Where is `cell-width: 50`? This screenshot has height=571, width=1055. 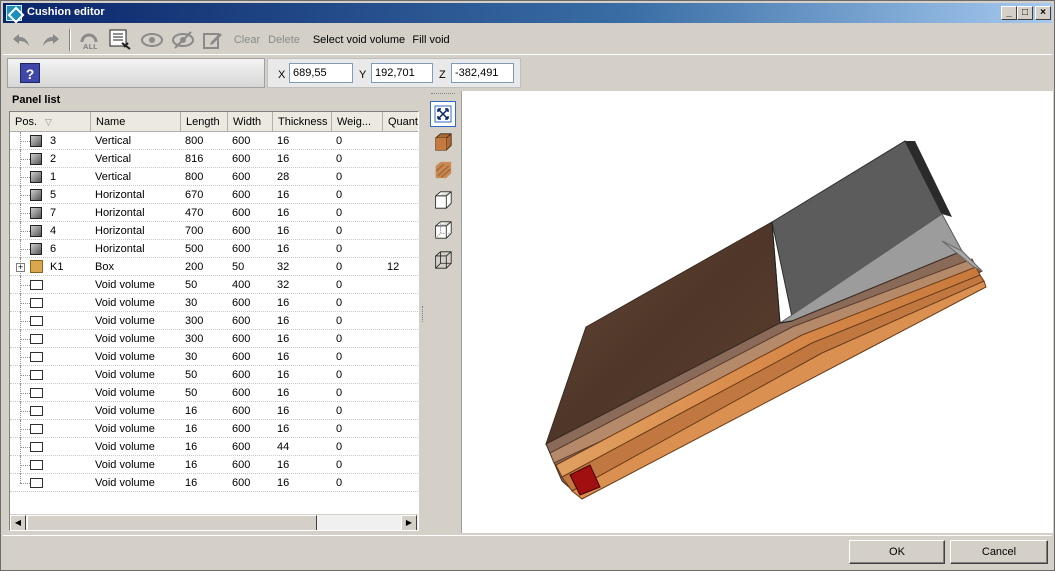 cell-width: 50 is located at coordinates (238, 267).